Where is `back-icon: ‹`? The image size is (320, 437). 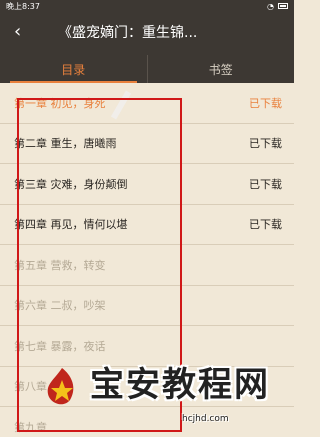
back-icon: ‹ is located at coordinates (17, 32).